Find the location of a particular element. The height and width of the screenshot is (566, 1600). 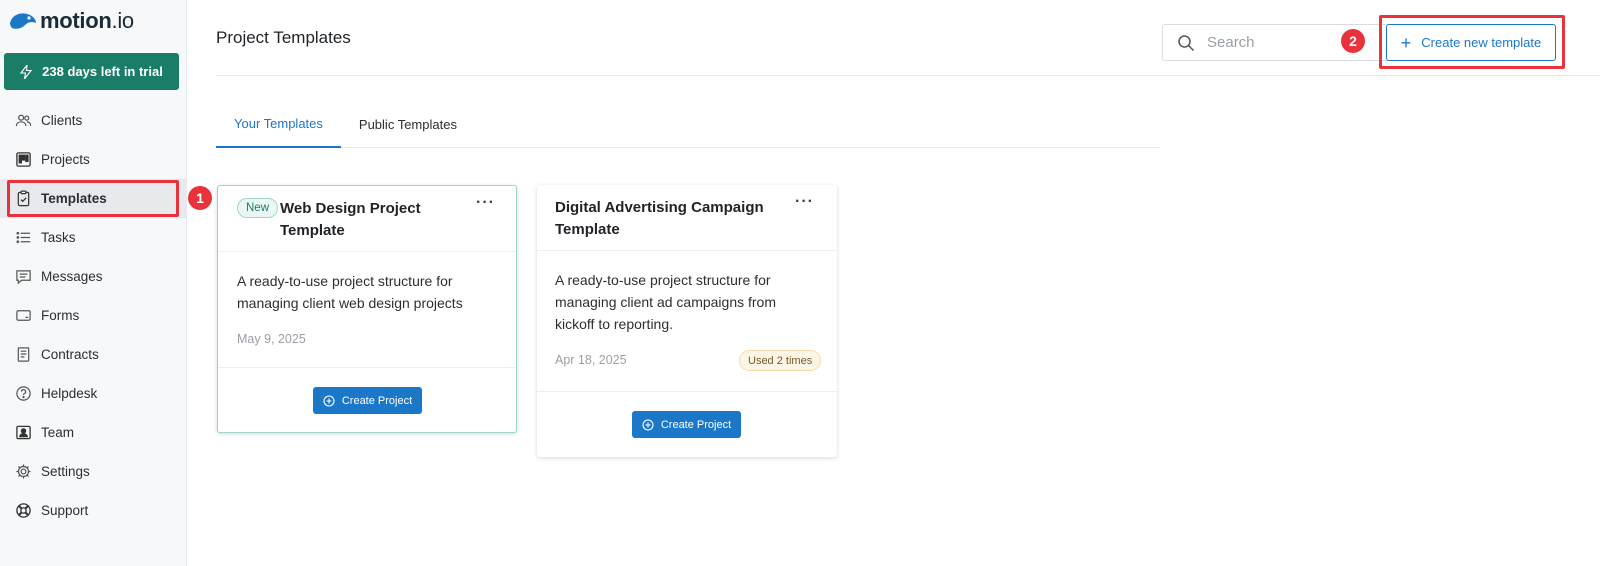

tab-public-templates: Public Templates is located at coordinates (408, 124).